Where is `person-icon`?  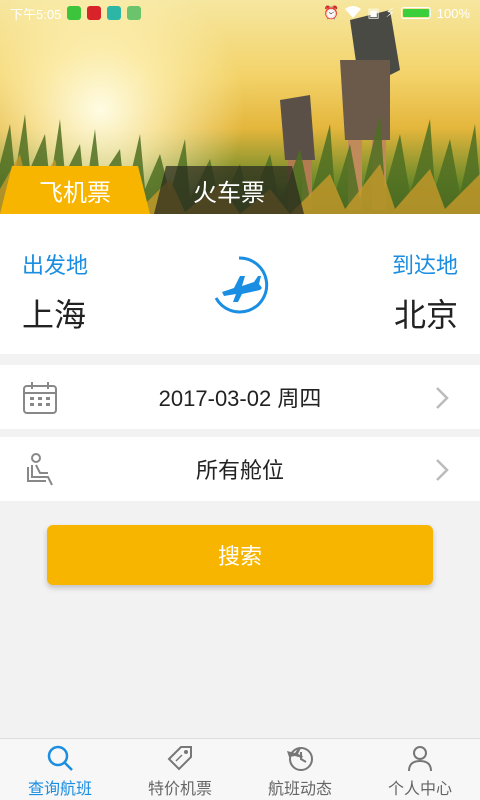 person-icon is located at coordinates (420, 759).